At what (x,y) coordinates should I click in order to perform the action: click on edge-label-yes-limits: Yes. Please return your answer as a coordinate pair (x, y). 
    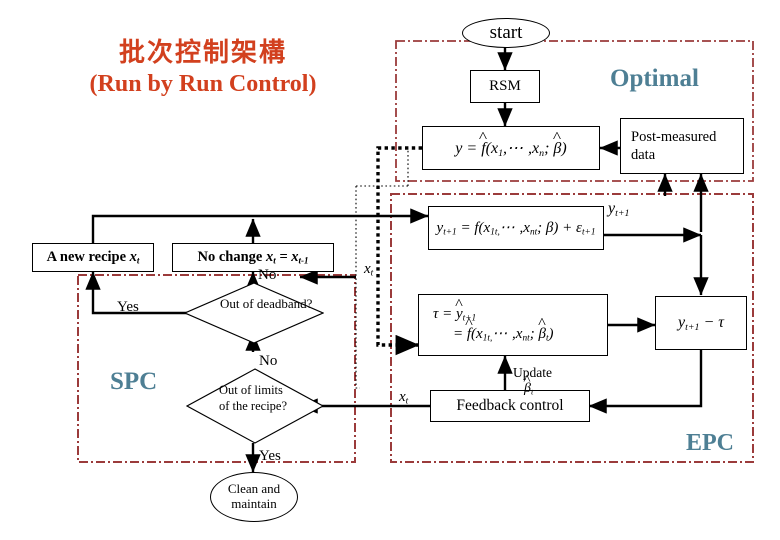
    Looking at the image, I should click on (270, 456).